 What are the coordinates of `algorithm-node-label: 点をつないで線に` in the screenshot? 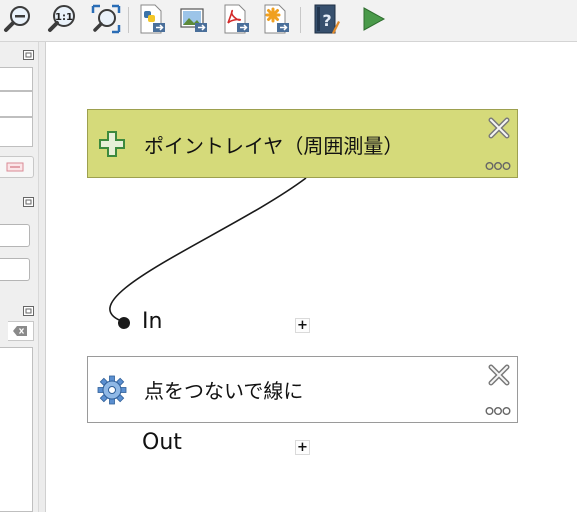 It's located at (224, 391).